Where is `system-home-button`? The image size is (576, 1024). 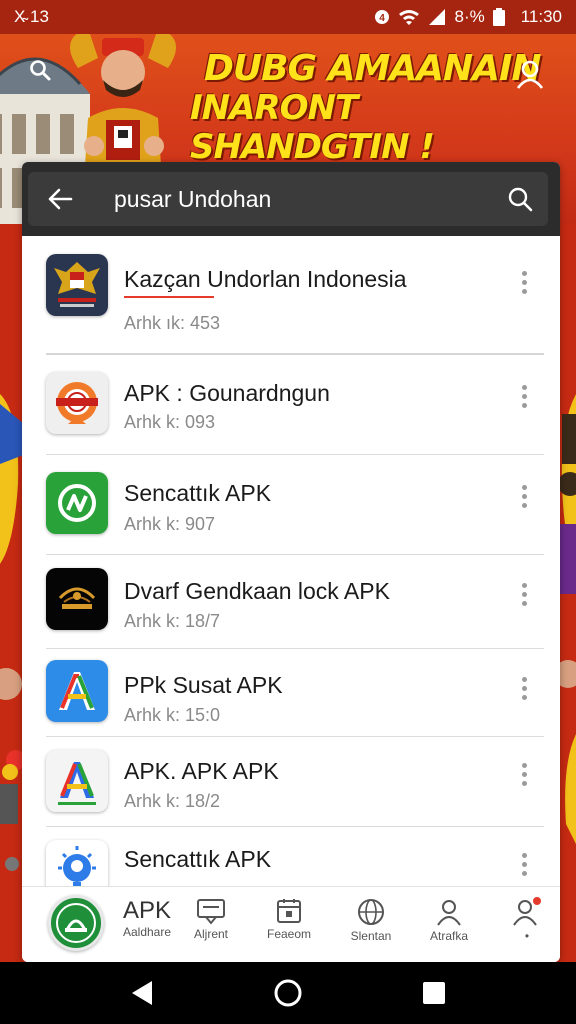 system-home-button is located at coordinates (288, 993).